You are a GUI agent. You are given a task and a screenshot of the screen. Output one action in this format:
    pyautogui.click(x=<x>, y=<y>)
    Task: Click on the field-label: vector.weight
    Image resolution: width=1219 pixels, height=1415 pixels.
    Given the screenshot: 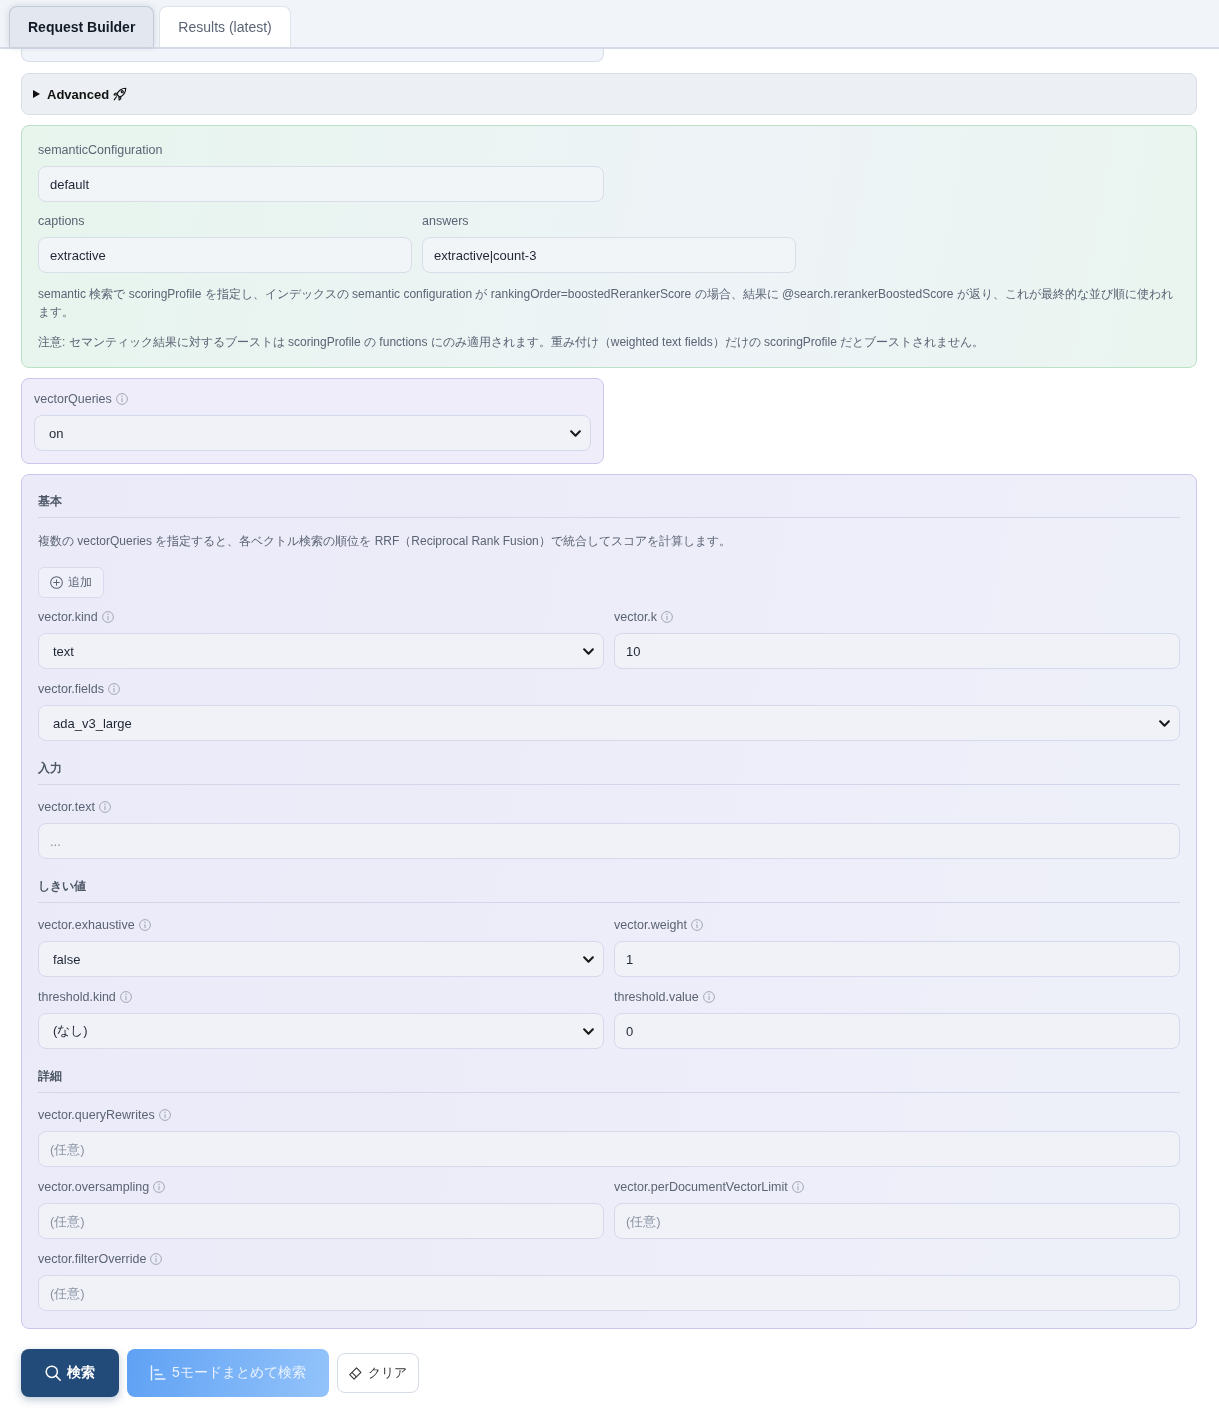 What is the action you would take?
    pyautogui.click(x=650, y=925)
    